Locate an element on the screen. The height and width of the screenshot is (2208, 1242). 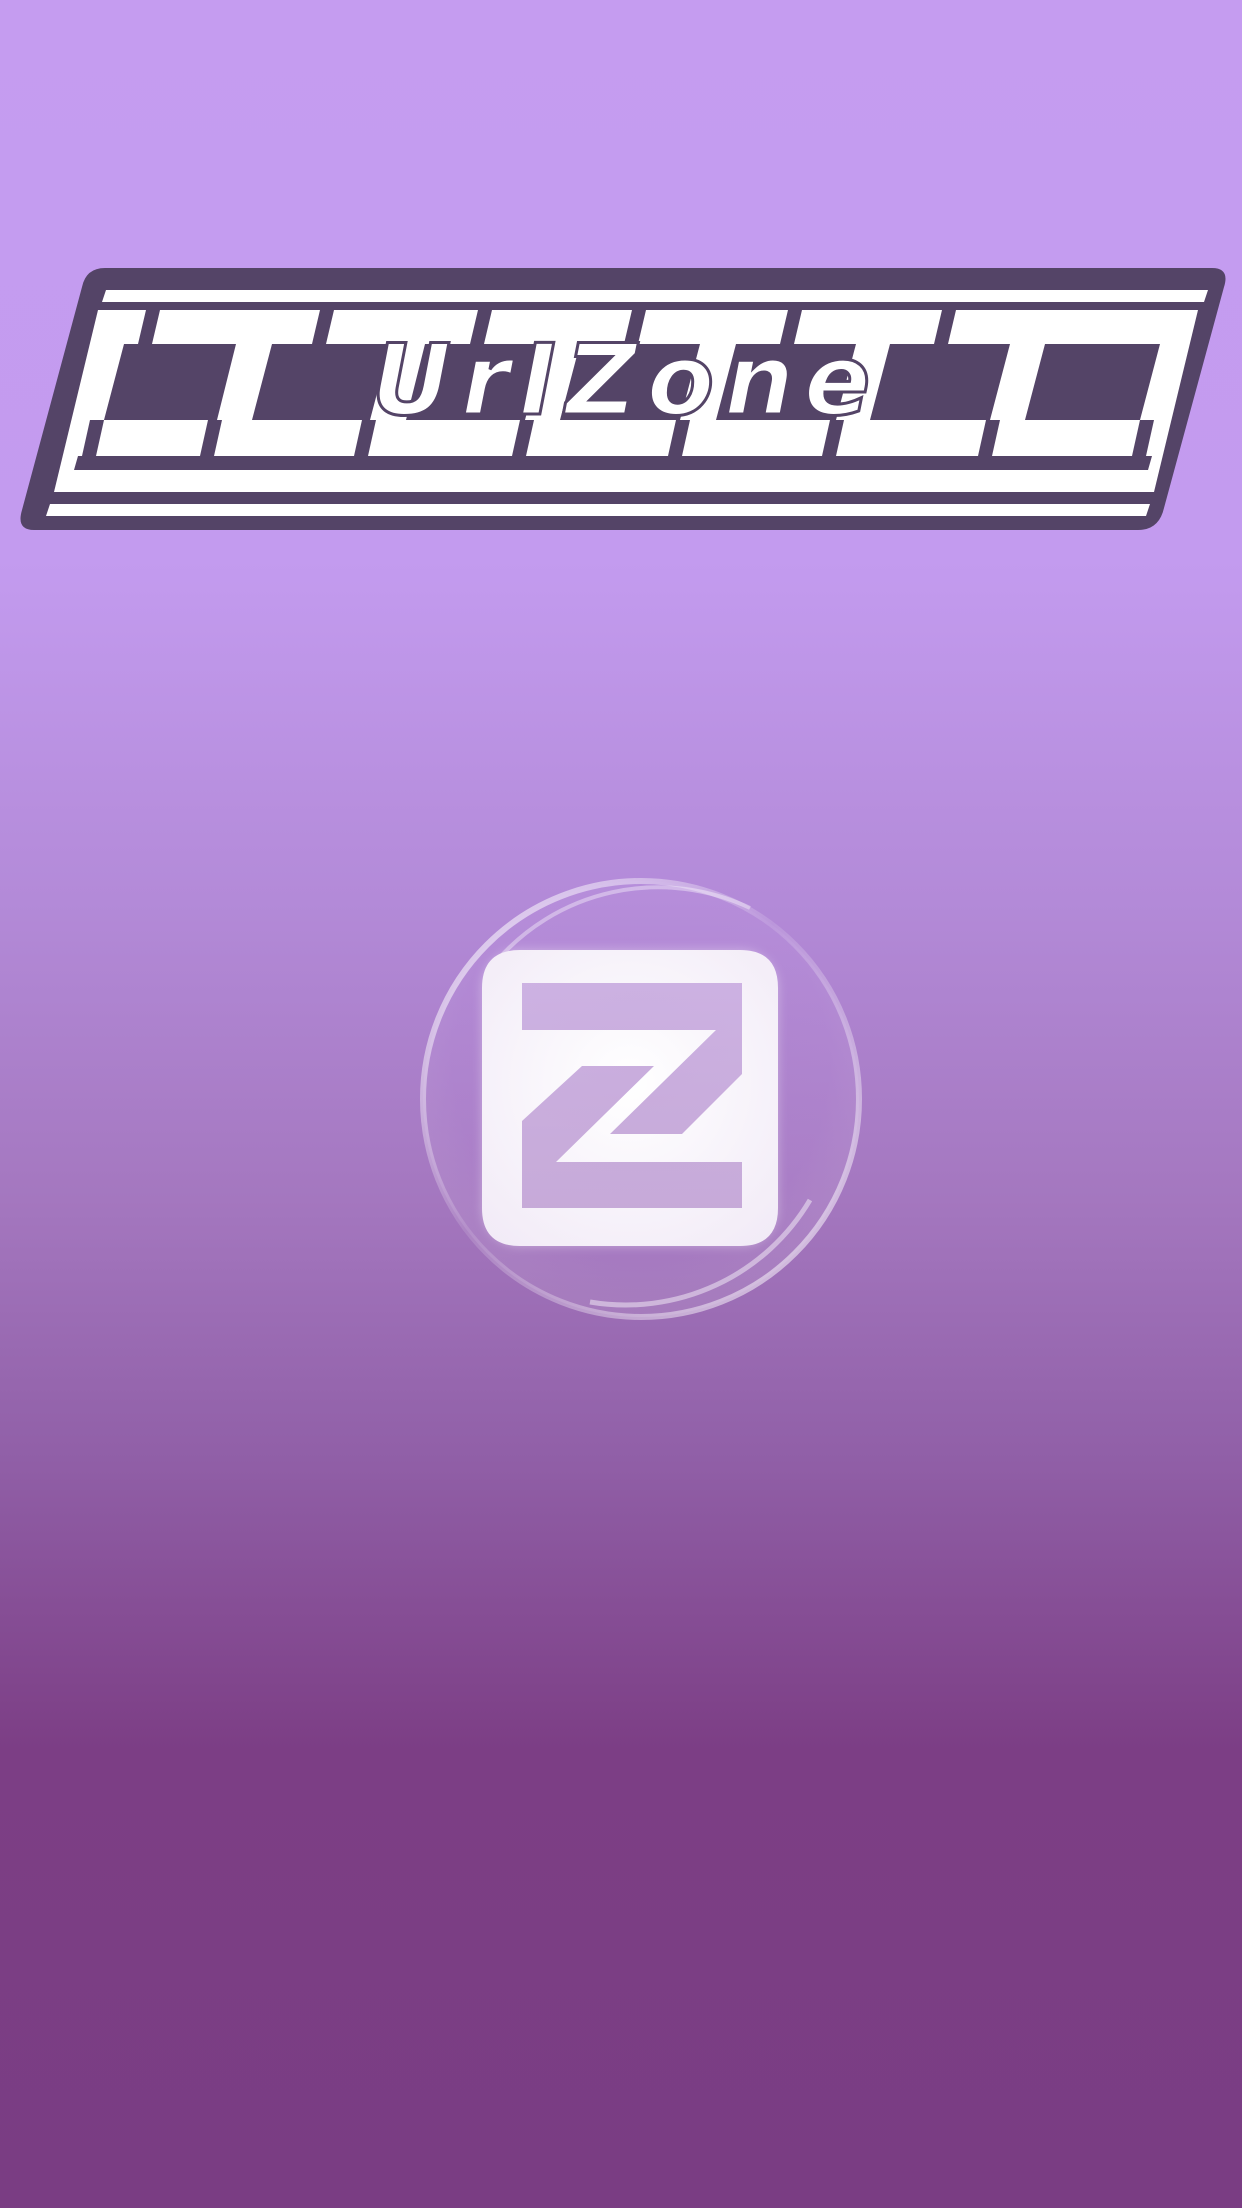
urizone-wordmark: UrIZone is located at coordinates (623, 399).